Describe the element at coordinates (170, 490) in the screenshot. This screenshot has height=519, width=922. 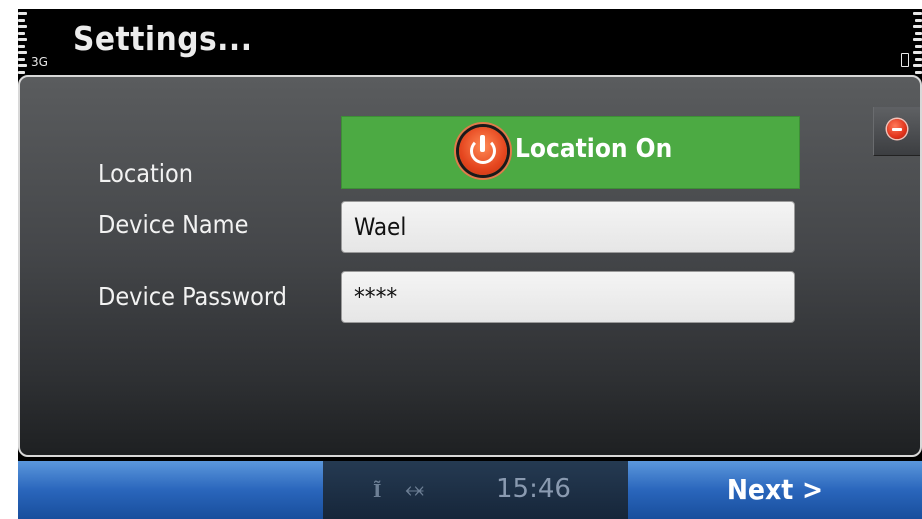
I see `left-softkey` at that location.